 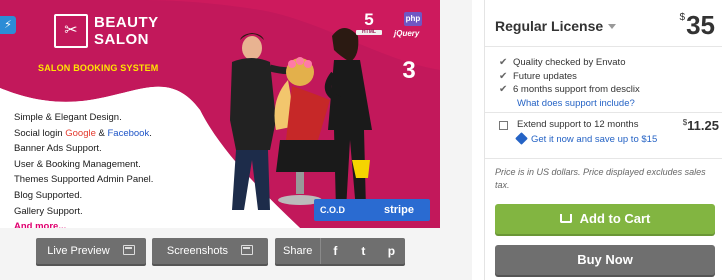 What do you see at coordinates (391, 251) in the screenshot?
I see `pinterest-share-icon: p` at bounding box center [391, 251].